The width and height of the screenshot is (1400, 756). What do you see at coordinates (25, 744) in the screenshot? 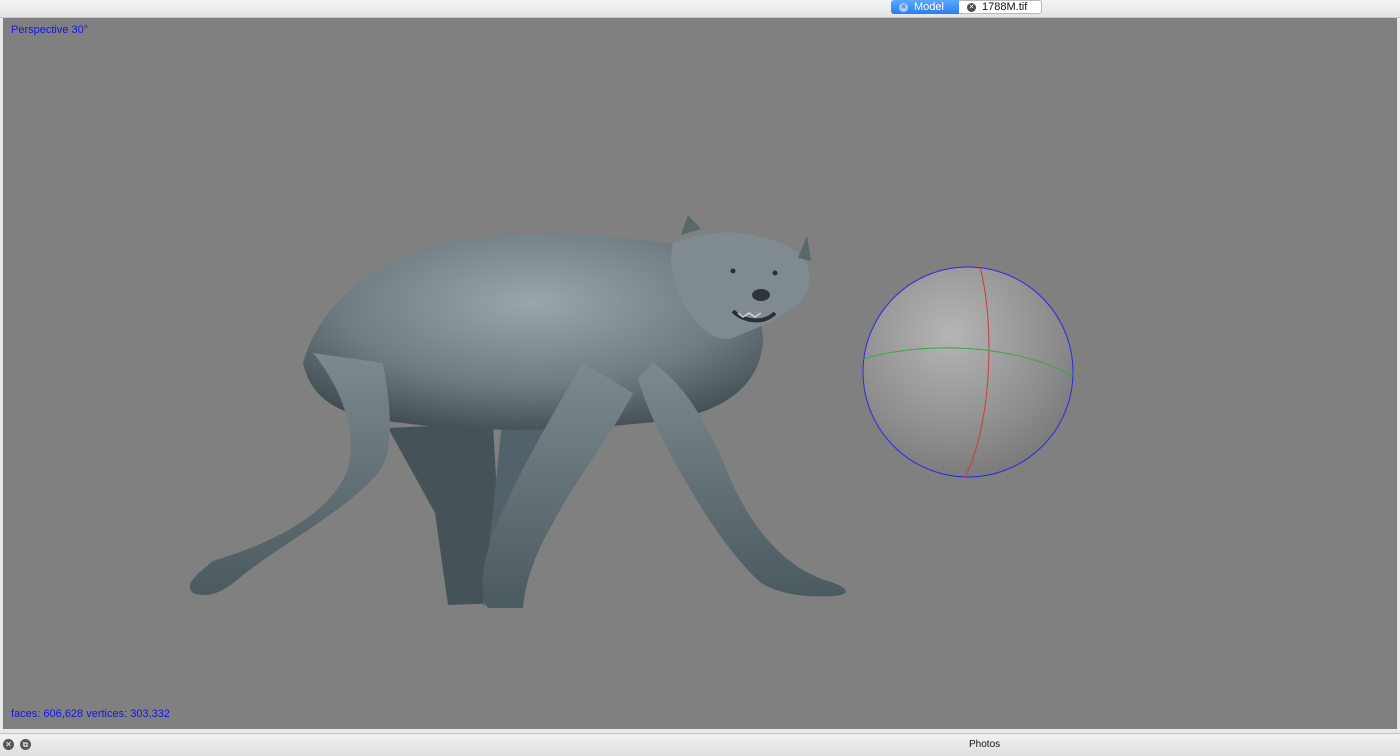
I see `detach-panel-icon: ⧉` at bounding box center [25, 744].